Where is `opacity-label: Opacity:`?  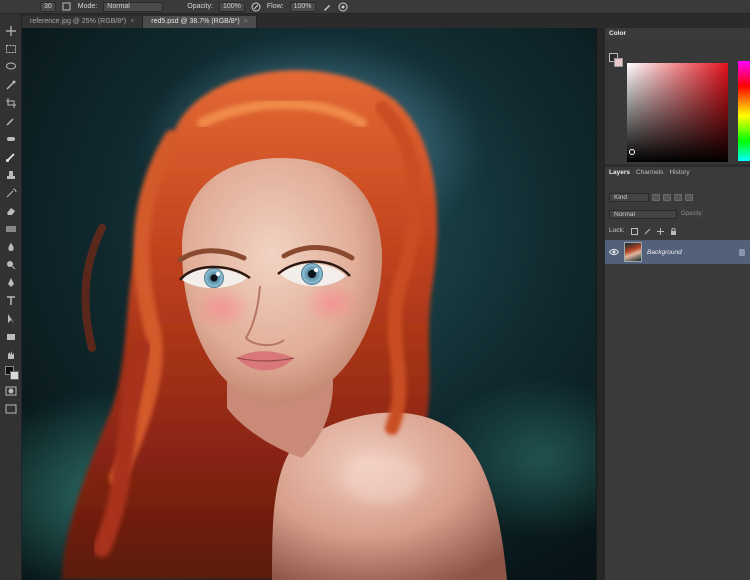 opacity-label: Opacity: is located at coordinates (200, 6).